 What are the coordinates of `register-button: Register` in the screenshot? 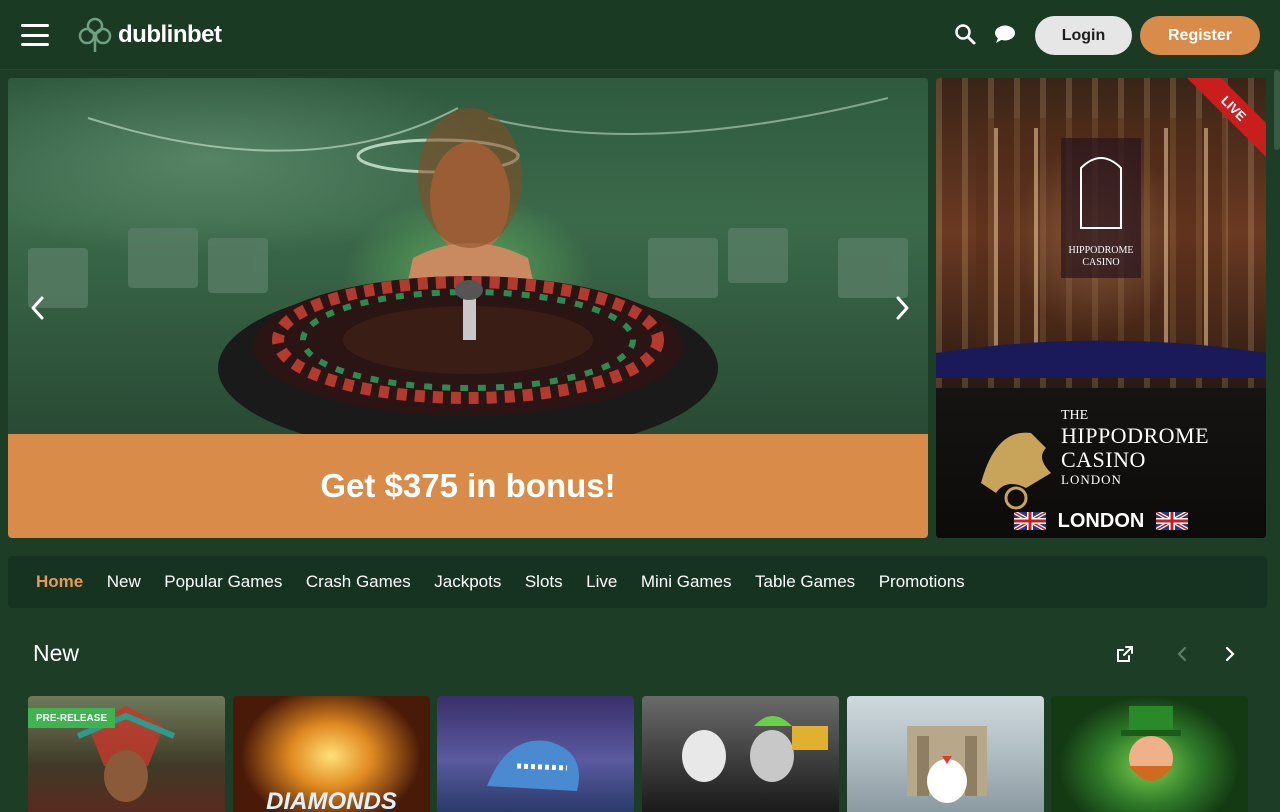 It's located at (1200, 35).